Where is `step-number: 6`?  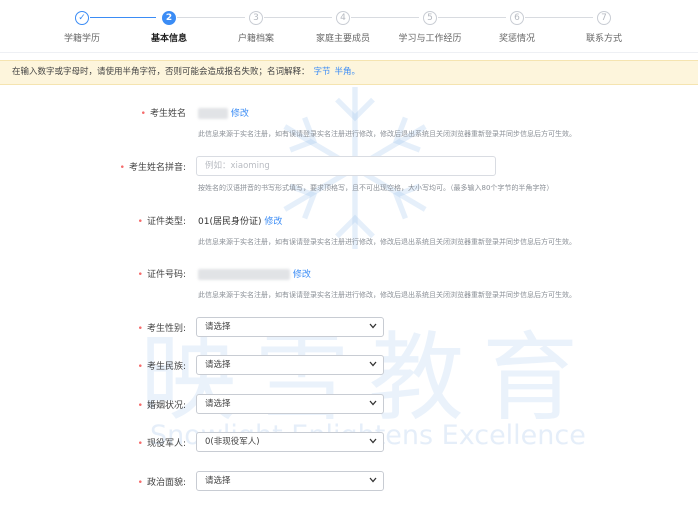 step-number: 6 is located at coordinates (517, 18).